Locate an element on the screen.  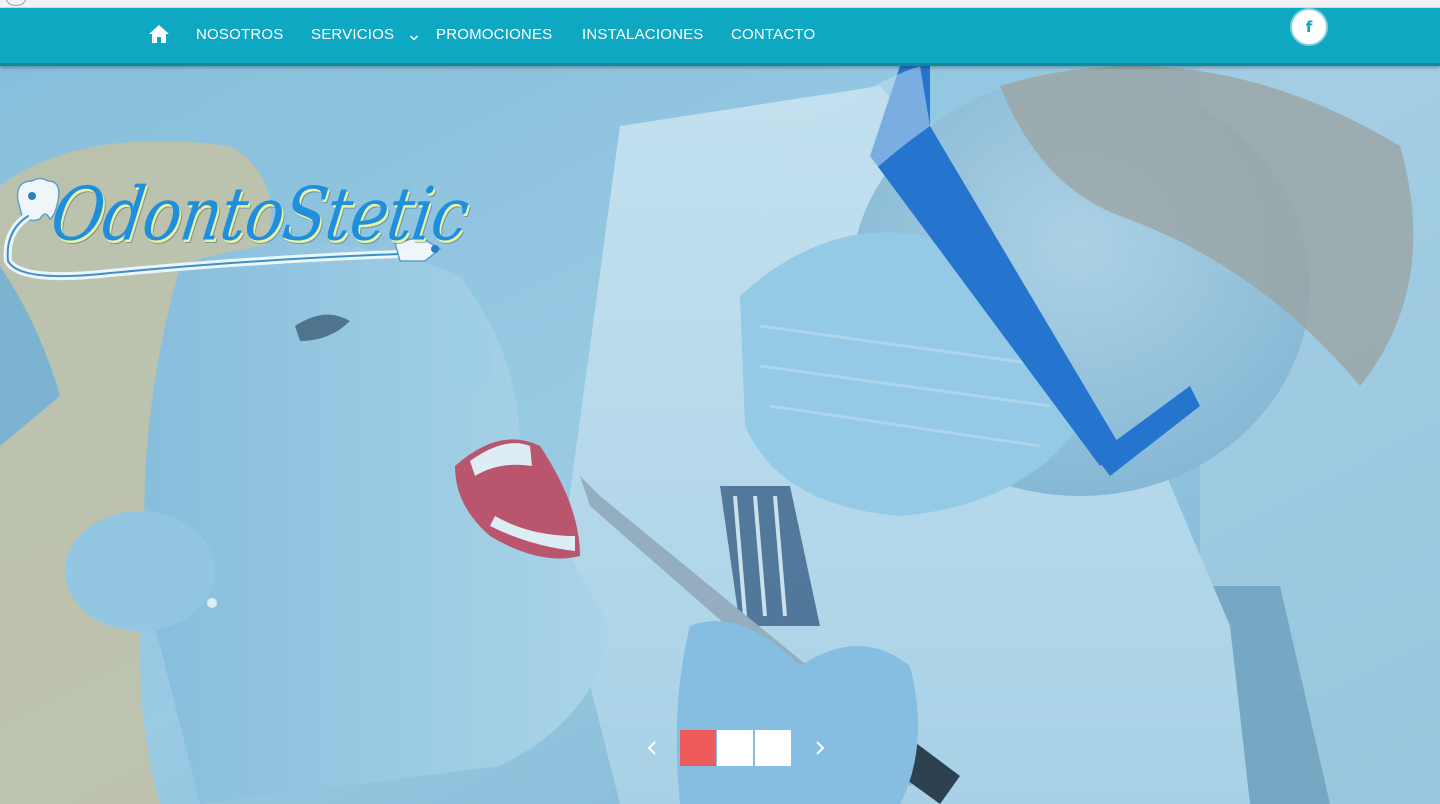
nav-item-contacto: CONTACTO is located at coordinates (773, 34).